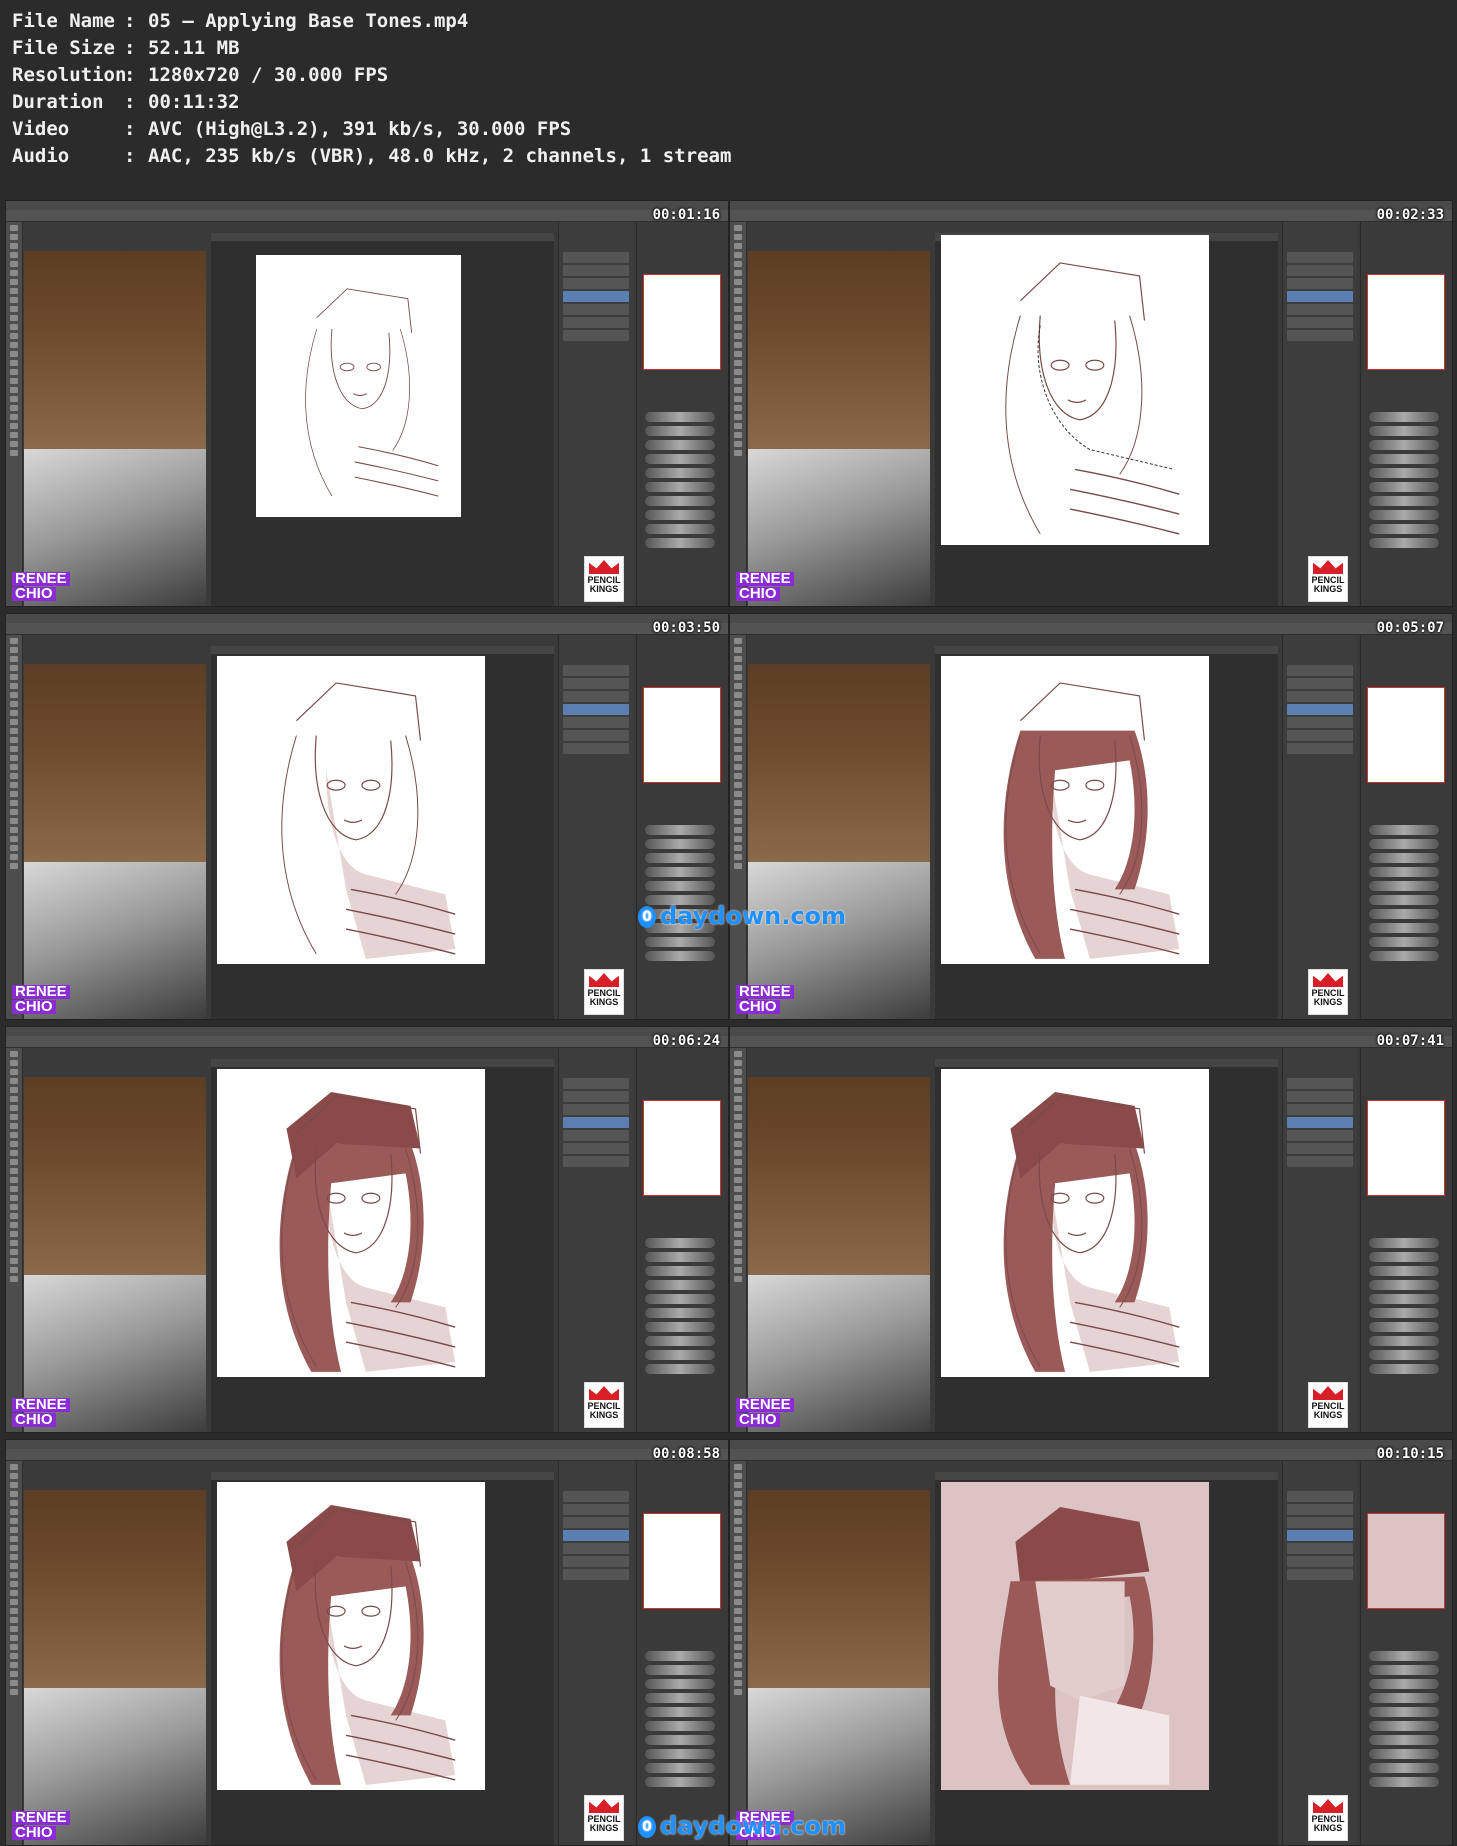  I want to click on canvas, so click(351, 810).